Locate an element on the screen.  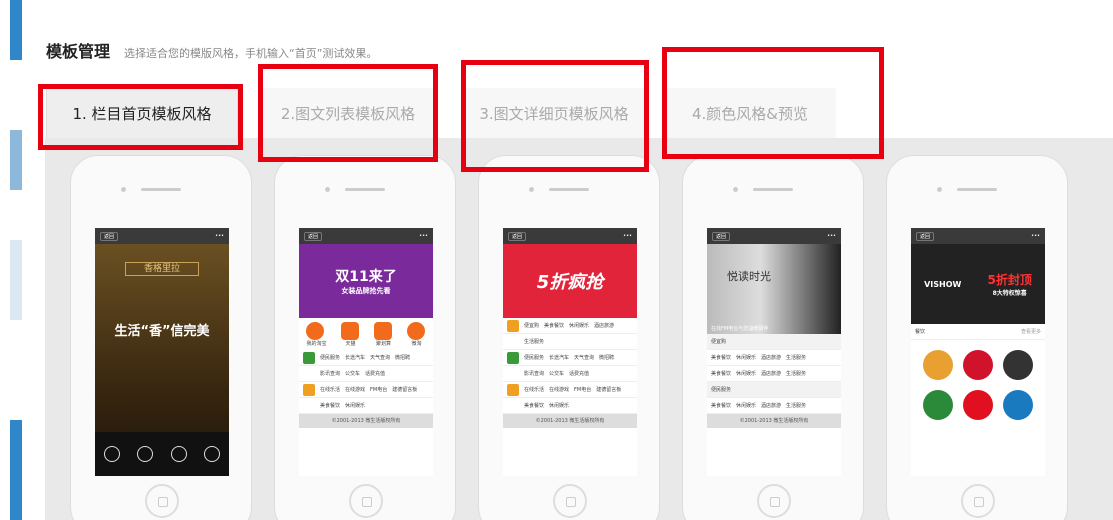
taobao-icon is located at coordinates (315, 330).